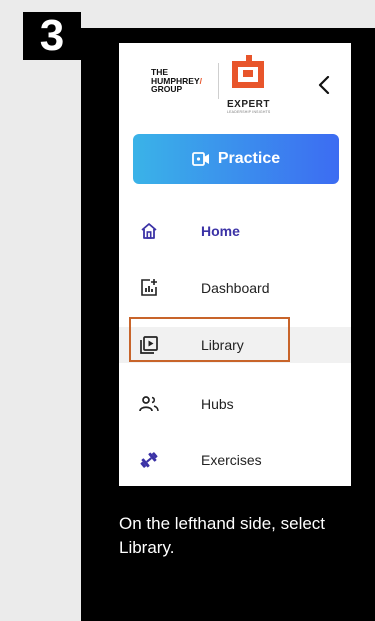  What do you see at coordinates (231, 460) in the screenshot?
I see `sidebar-item-label: Exercises` at bounding box center [231, 460].